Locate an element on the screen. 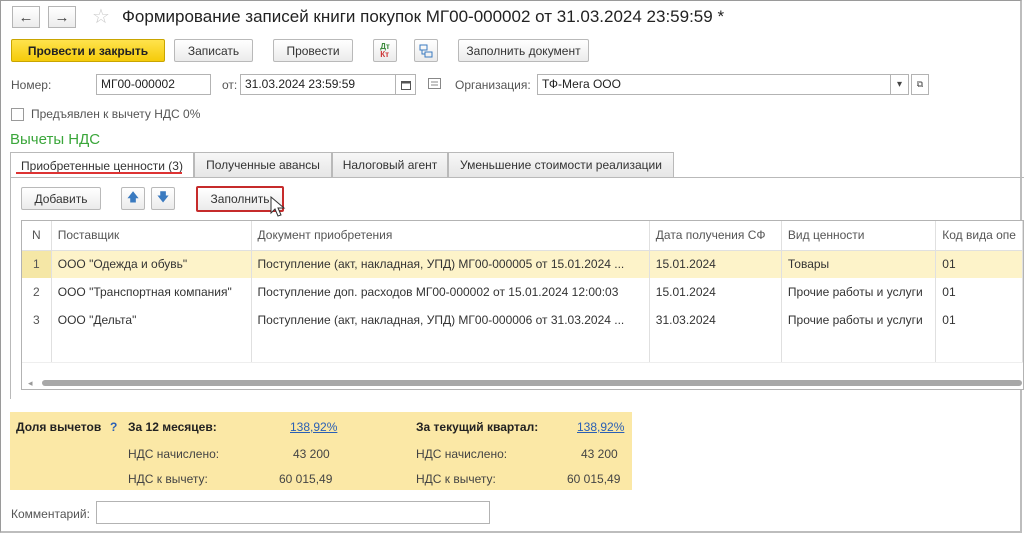 Image resolution: width=1024 pixels, height=535 pixels. column-header-value-type: Вид ценности is located at coordinates (859, 236).